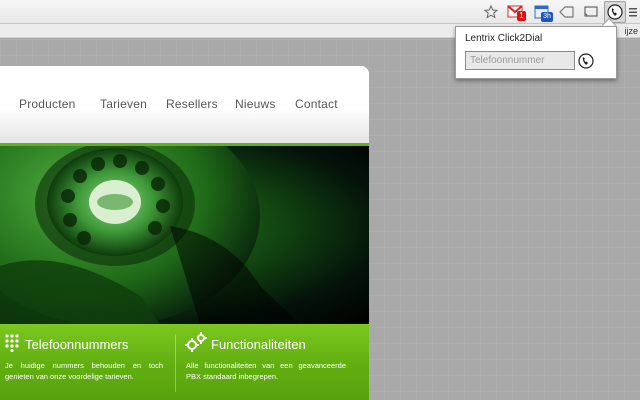  Describe the element at coordinates (258, 344) in the screenshot. I see `feature-title: Functionaliteiten` at that location.